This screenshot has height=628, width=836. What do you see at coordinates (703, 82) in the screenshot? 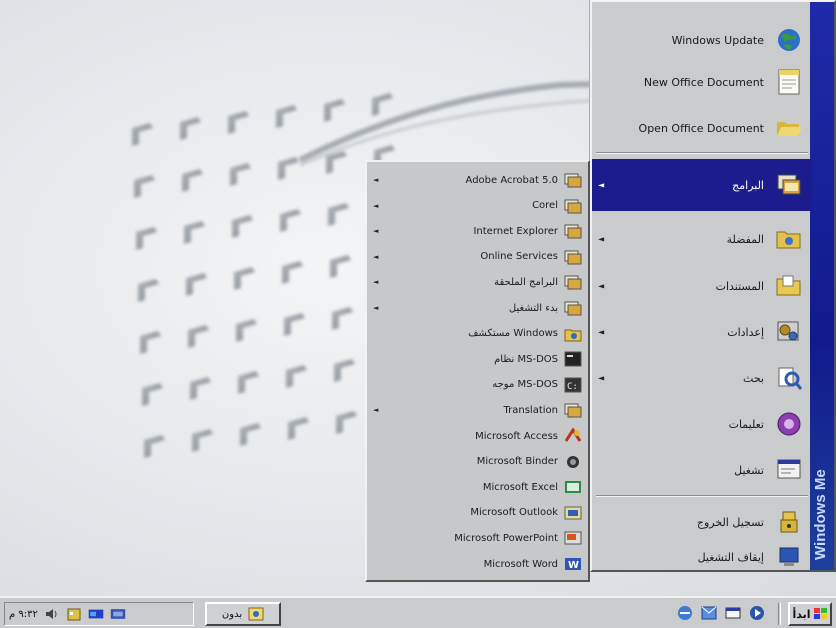
I see `menu-item-label: New Office Document` at bounding box center [703, 82].